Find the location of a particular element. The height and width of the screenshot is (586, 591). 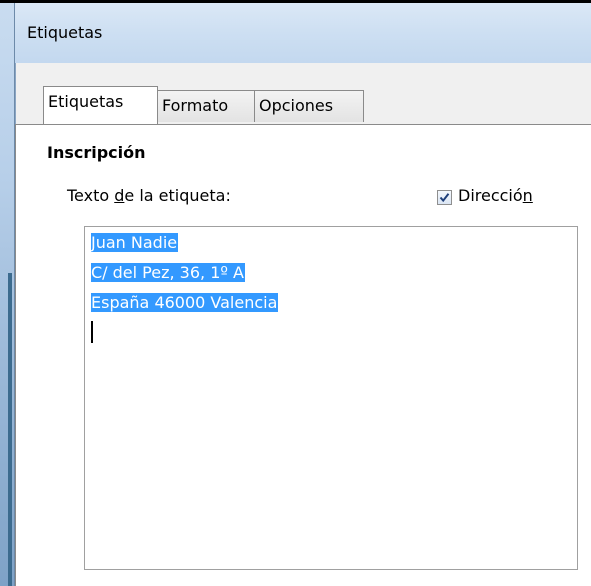

dialog-title: Etiquetas is located at coordinates (65, 32).